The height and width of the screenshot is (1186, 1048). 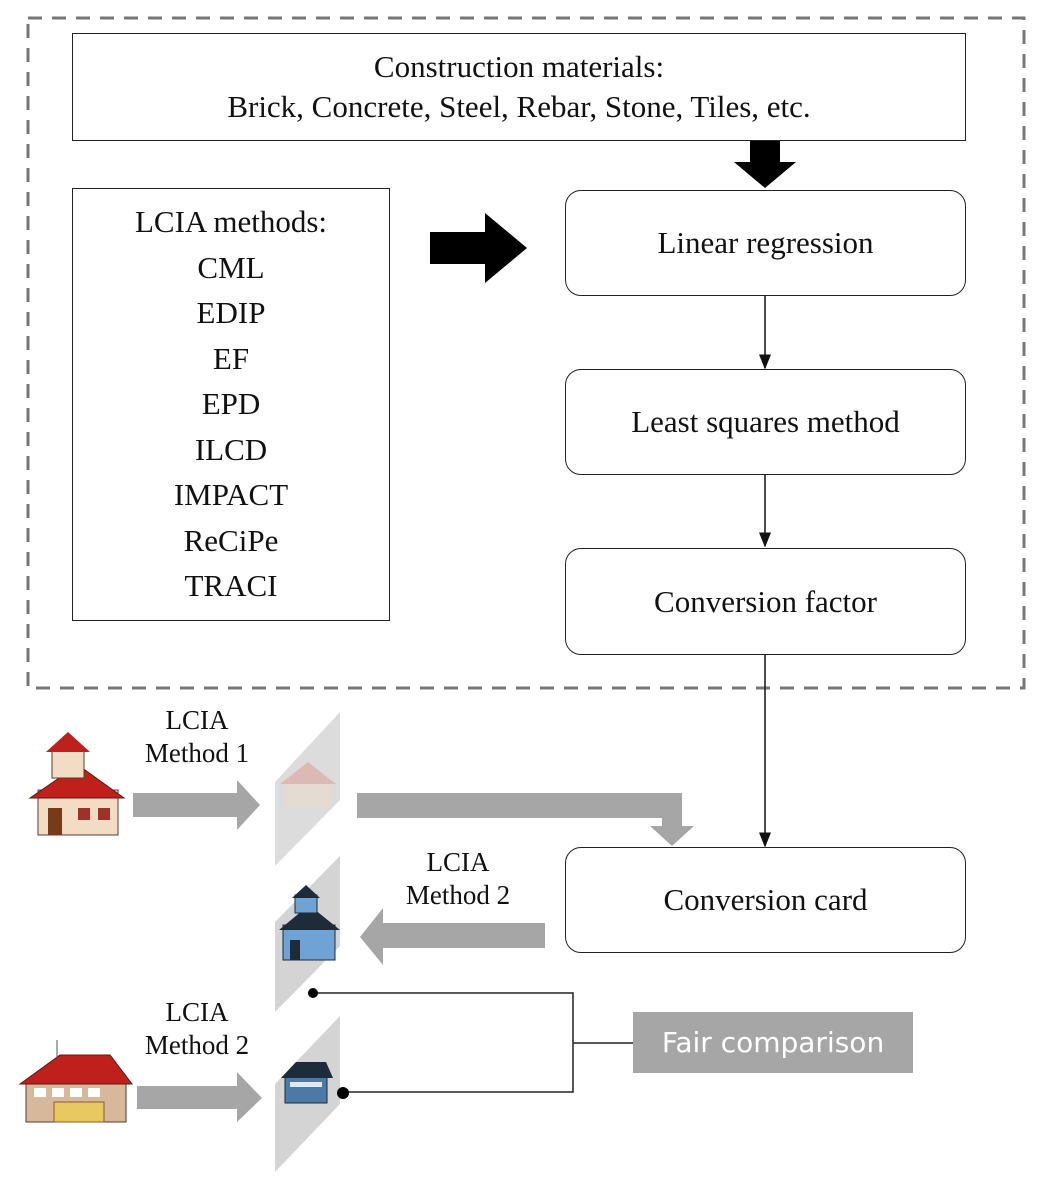 What do you see at coordinates (765, 164) in the screenshot?
I see `down-arrow-black` at bounding box center [765, 164].